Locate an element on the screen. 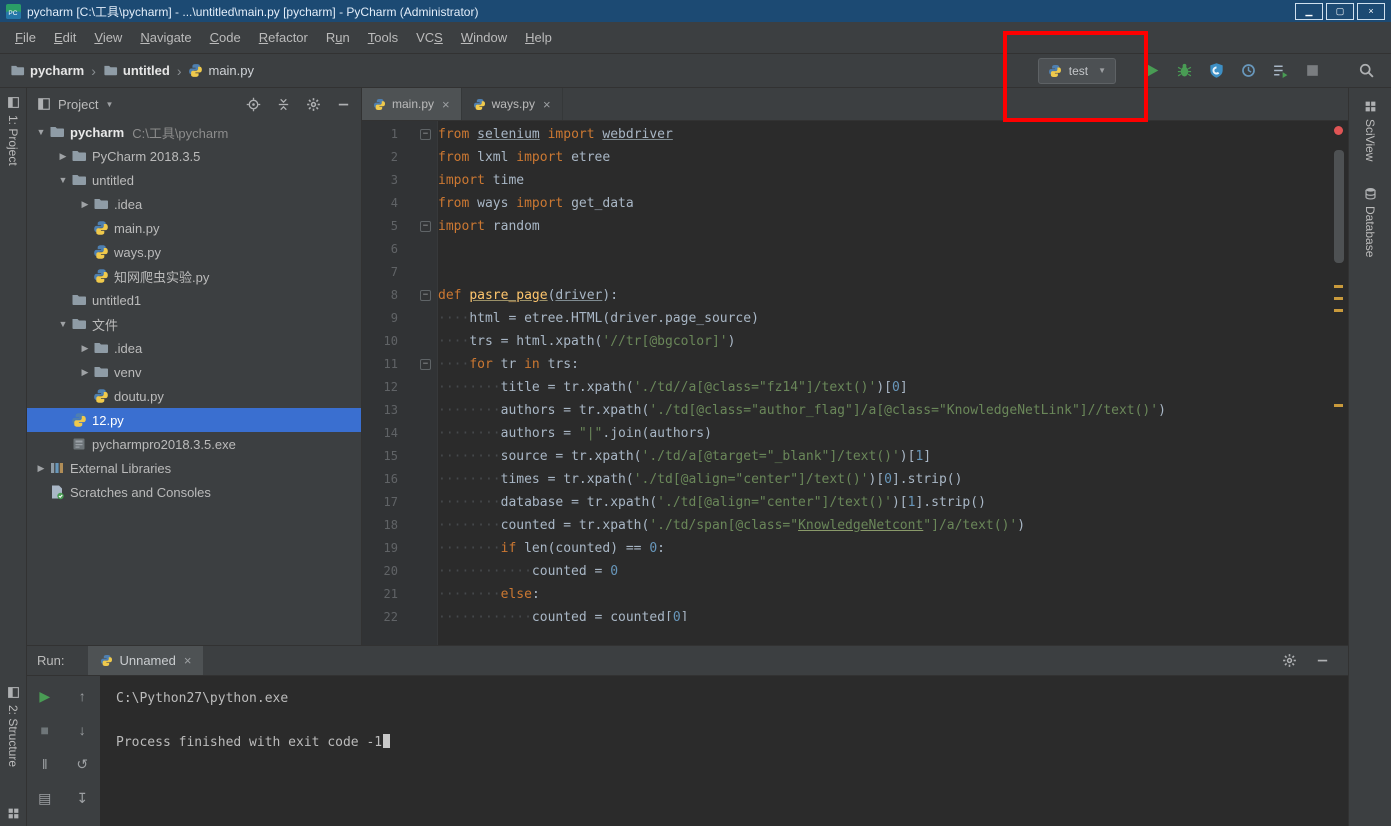 The width and height of the screenshot is (1391, 826). line-number: 22 is located at coordinates (380, 613).